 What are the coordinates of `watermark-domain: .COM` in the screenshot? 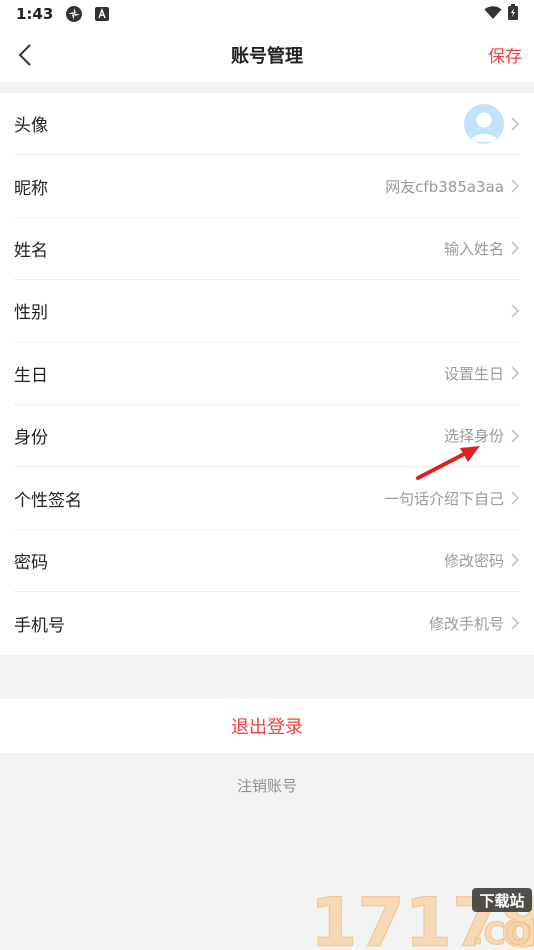 It's located at (503, 933).